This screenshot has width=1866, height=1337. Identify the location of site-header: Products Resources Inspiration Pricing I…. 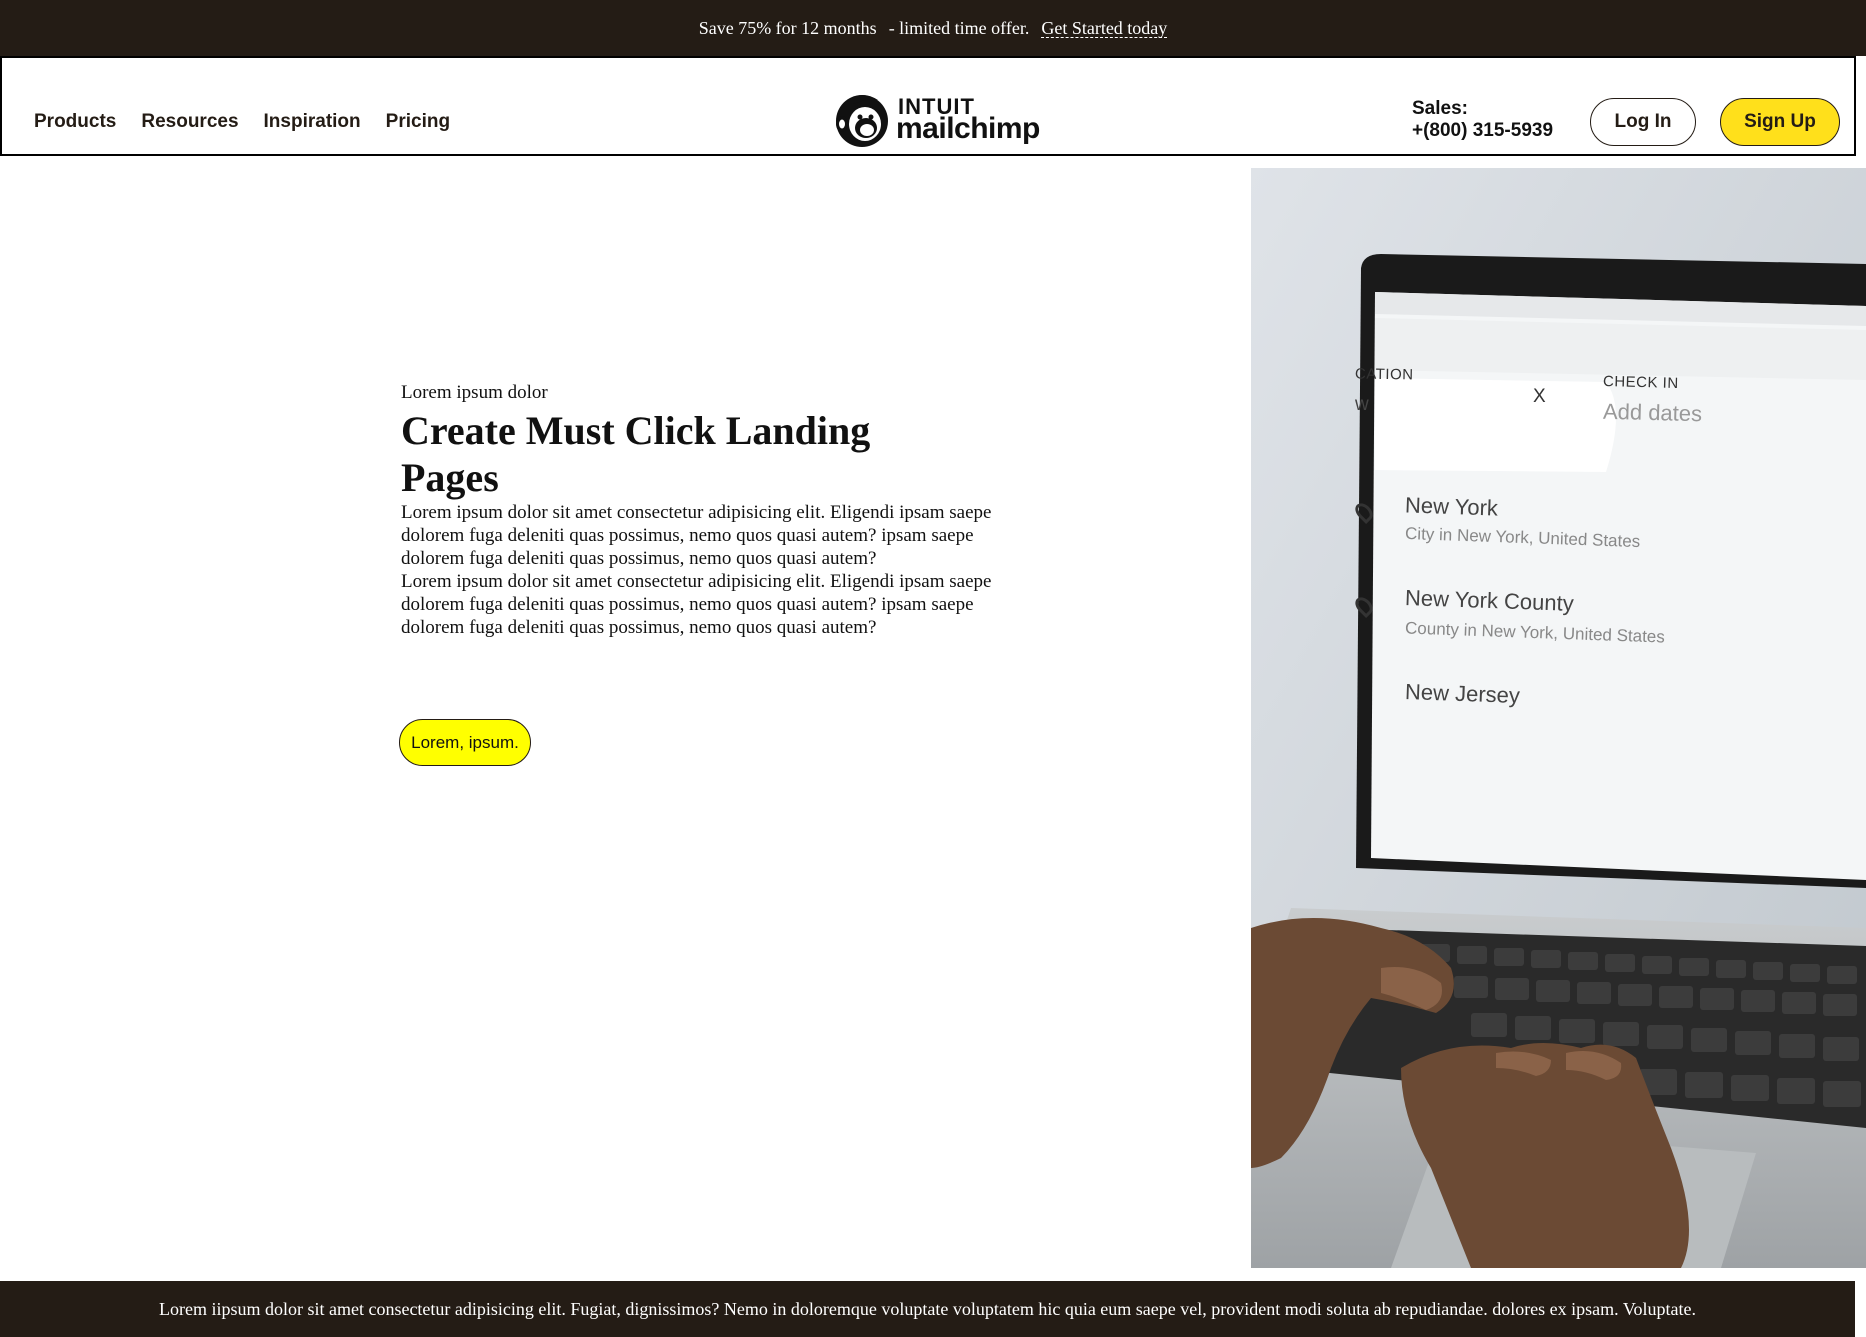
(928, 106).